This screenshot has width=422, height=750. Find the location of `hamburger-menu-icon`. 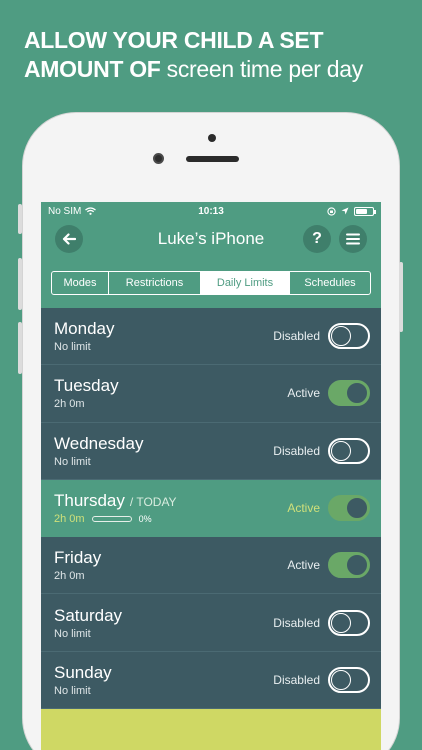

hamburger-menu-icon is located at coordinates (353, 239).